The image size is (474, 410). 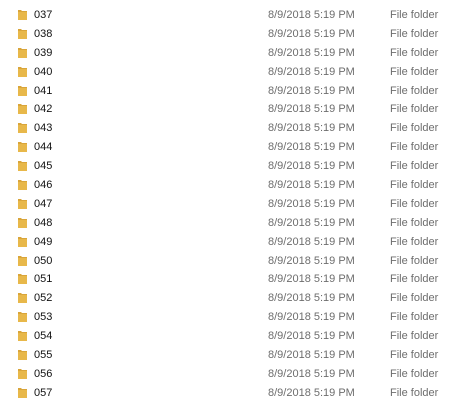 What do you see at coordinates (43, 242) in the screenshot?
I see `folder-name: 049` at bounding box center [43, 242].